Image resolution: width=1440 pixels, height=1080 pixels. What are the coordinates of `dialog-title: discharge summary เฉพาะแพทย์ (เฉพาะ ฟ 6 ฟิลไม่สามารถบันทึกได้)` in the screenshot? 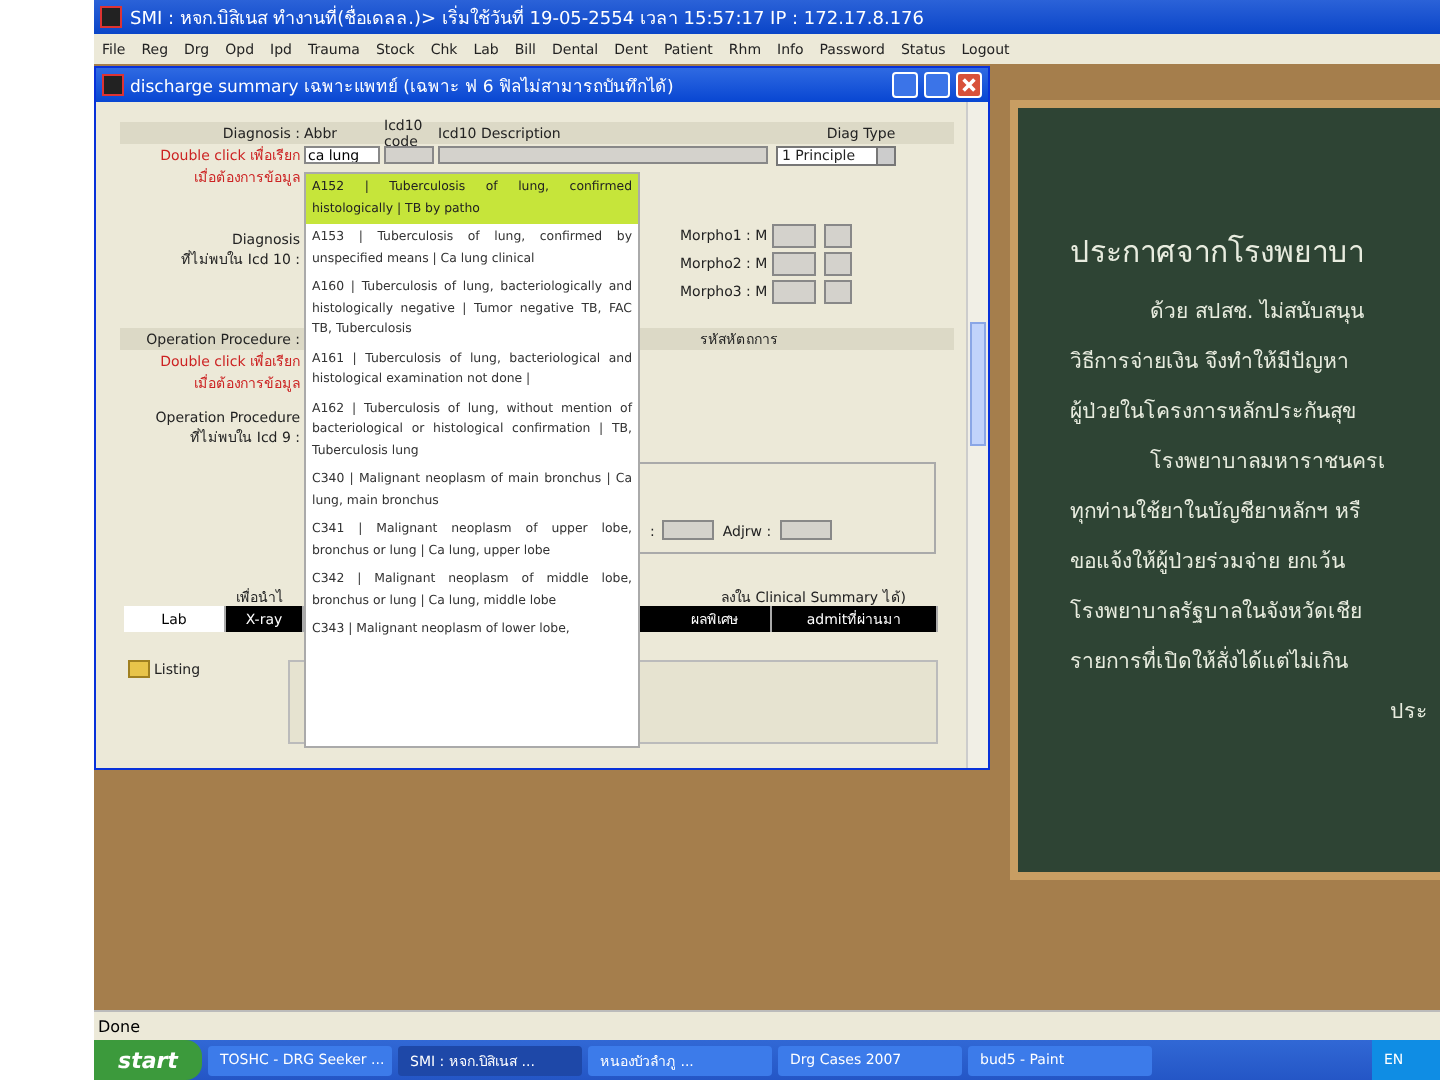 It's located at (403, 86).